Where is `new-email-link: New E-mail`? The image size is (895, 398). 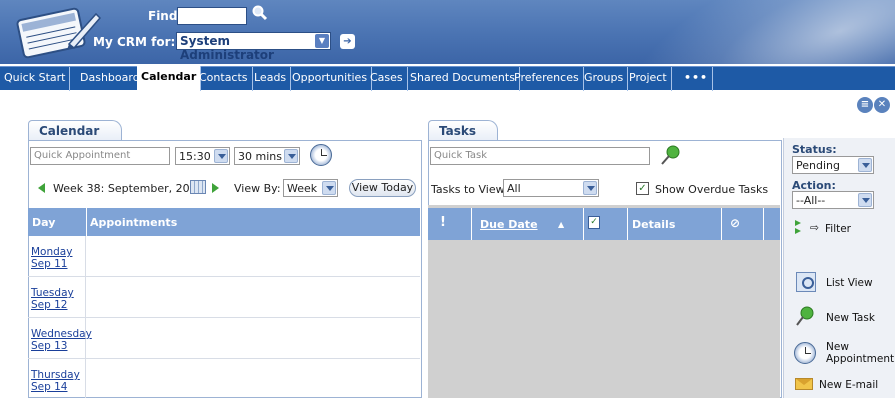 new-email-link: New E-mail is located at coordinates (848, 385).